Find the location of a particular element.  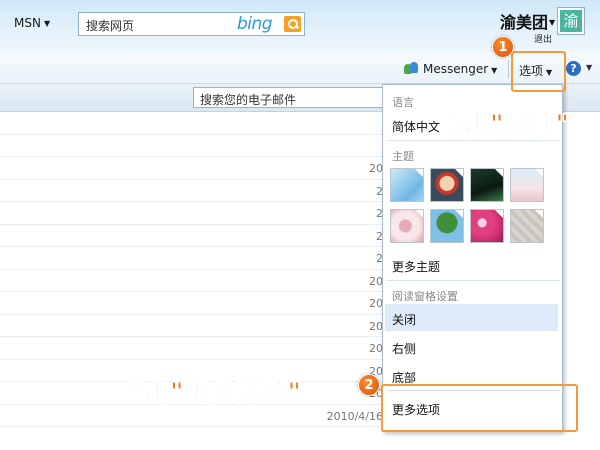

msn-menu: MSN ▼ is located at coordinates (32, 23).